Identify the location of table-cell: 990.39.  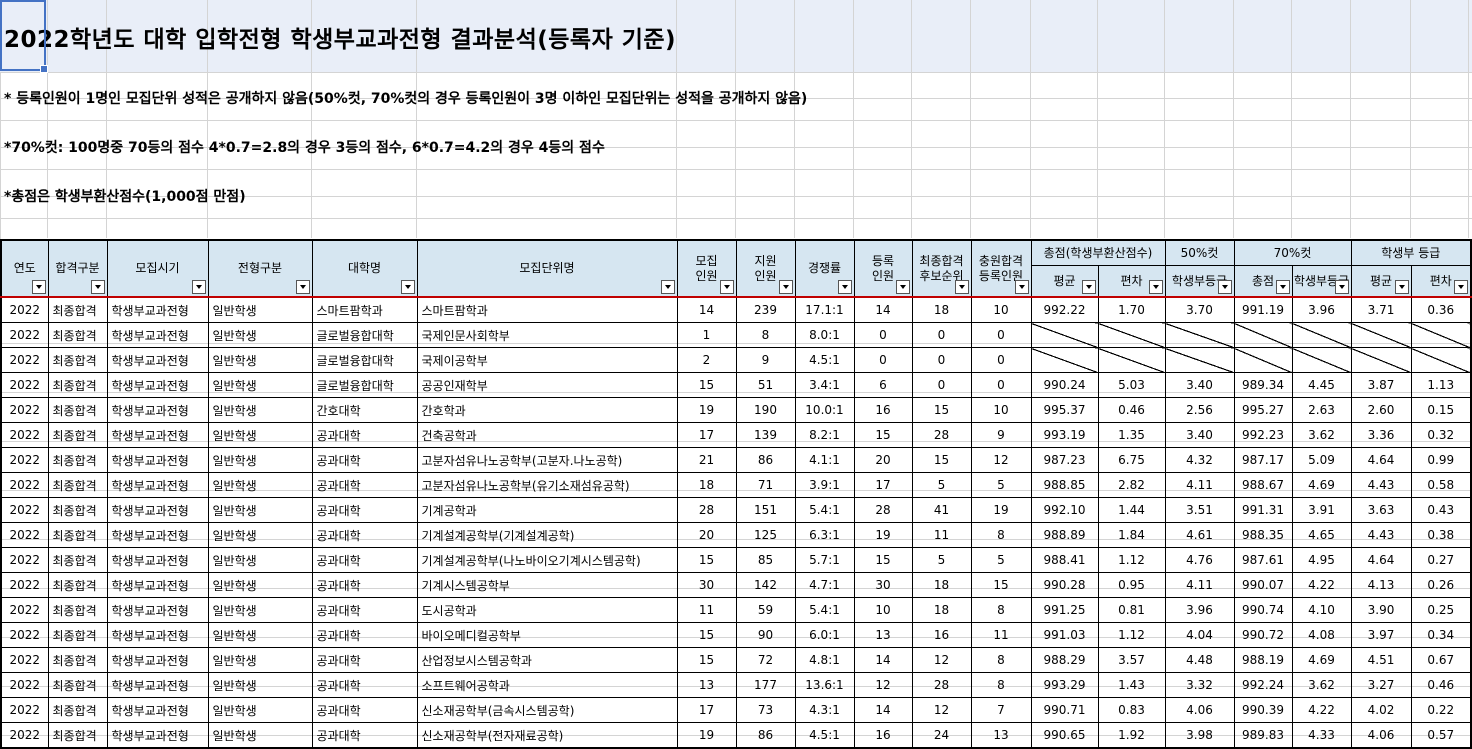
(1263, 710).